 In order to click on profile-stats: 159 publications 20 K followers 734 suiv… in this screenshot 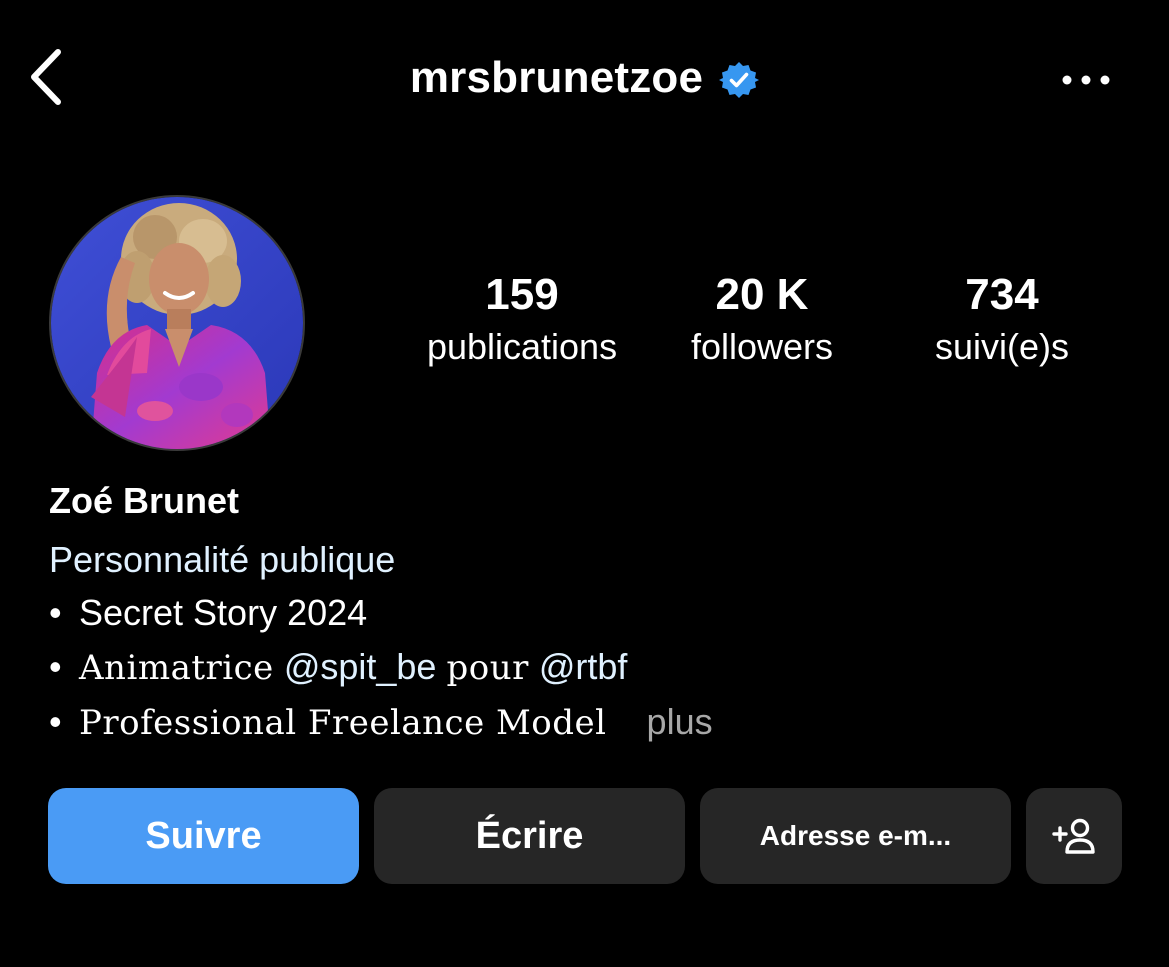, I will do `click(760, 323)`.